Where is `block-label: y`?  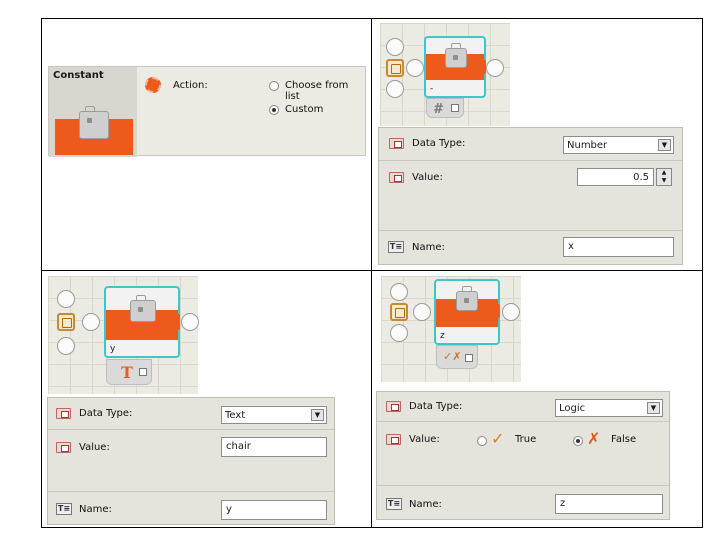 block-label: y is located at coordinates (113, 349).